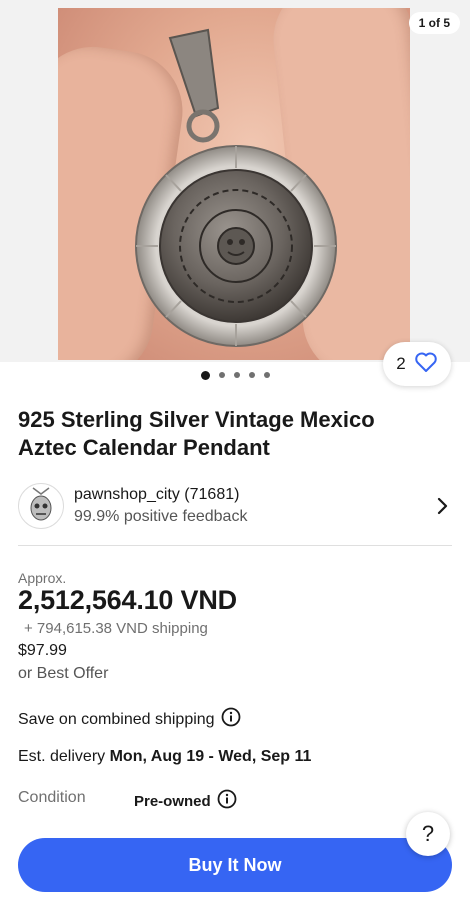 Image resolution: width=470 pixels, height=900 pixels. What do you see at coordinates (127, 600) in the screenshot?
I see `price-amount: 2,512,564.10 VND` at bounding box center [127, 600].